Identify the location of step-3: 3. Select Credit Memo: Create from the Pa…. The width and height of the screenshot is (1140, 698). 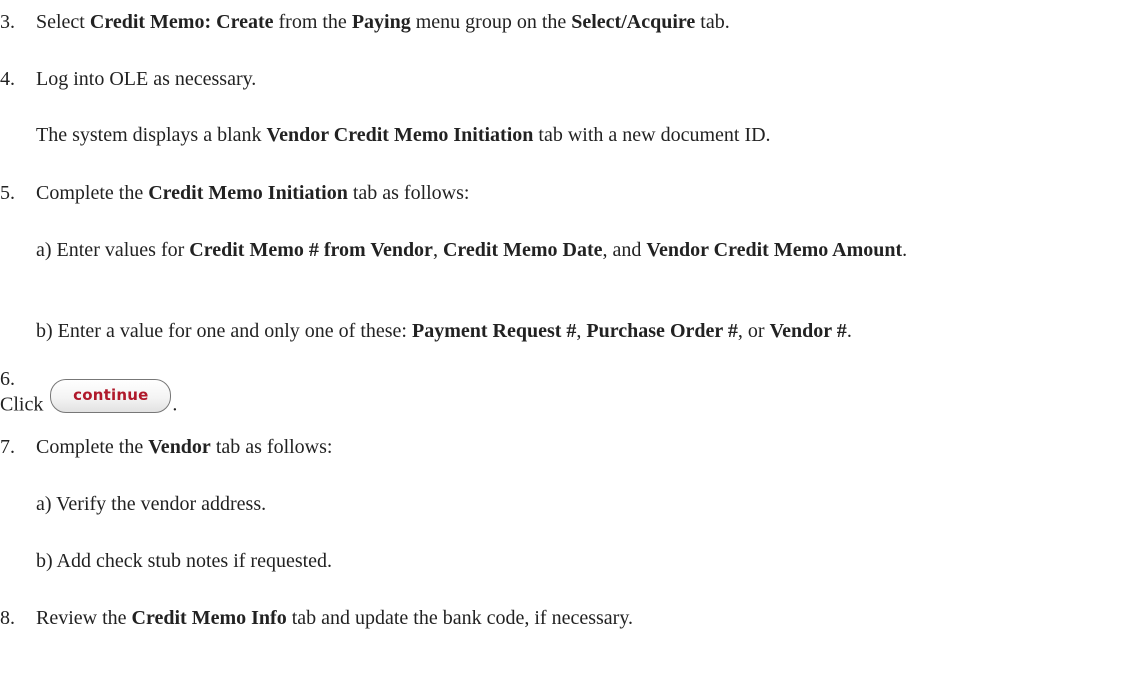
(365, 22).